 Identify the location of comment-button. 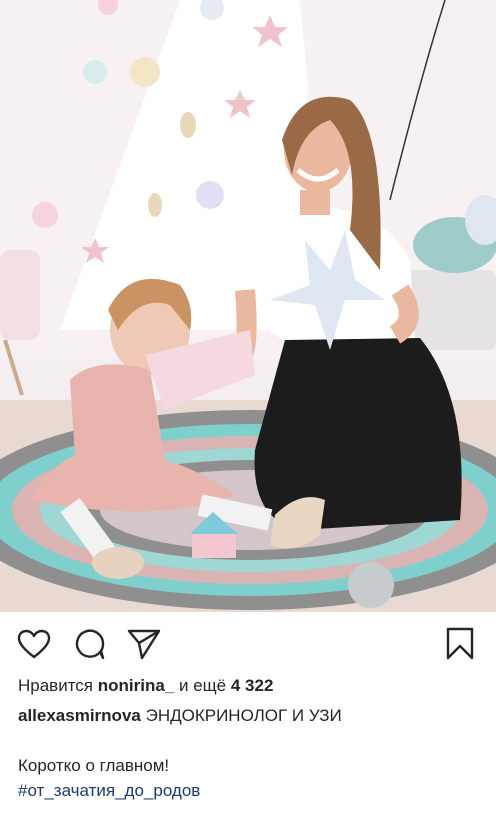
(90, 644).